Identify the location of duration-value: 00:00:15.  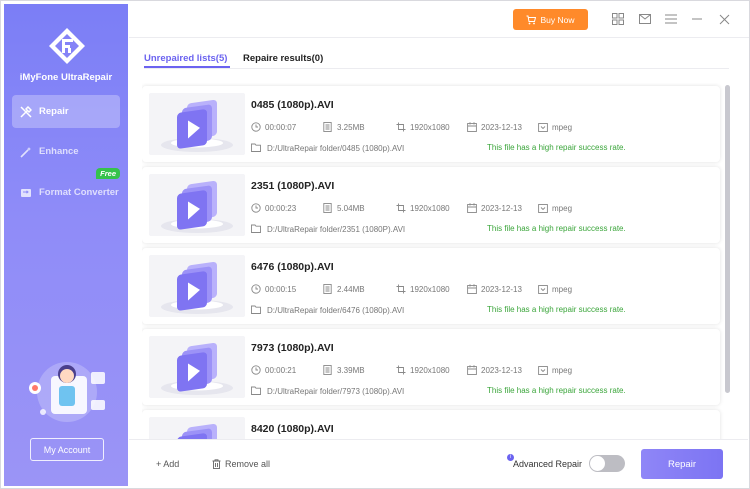
(281, 289).